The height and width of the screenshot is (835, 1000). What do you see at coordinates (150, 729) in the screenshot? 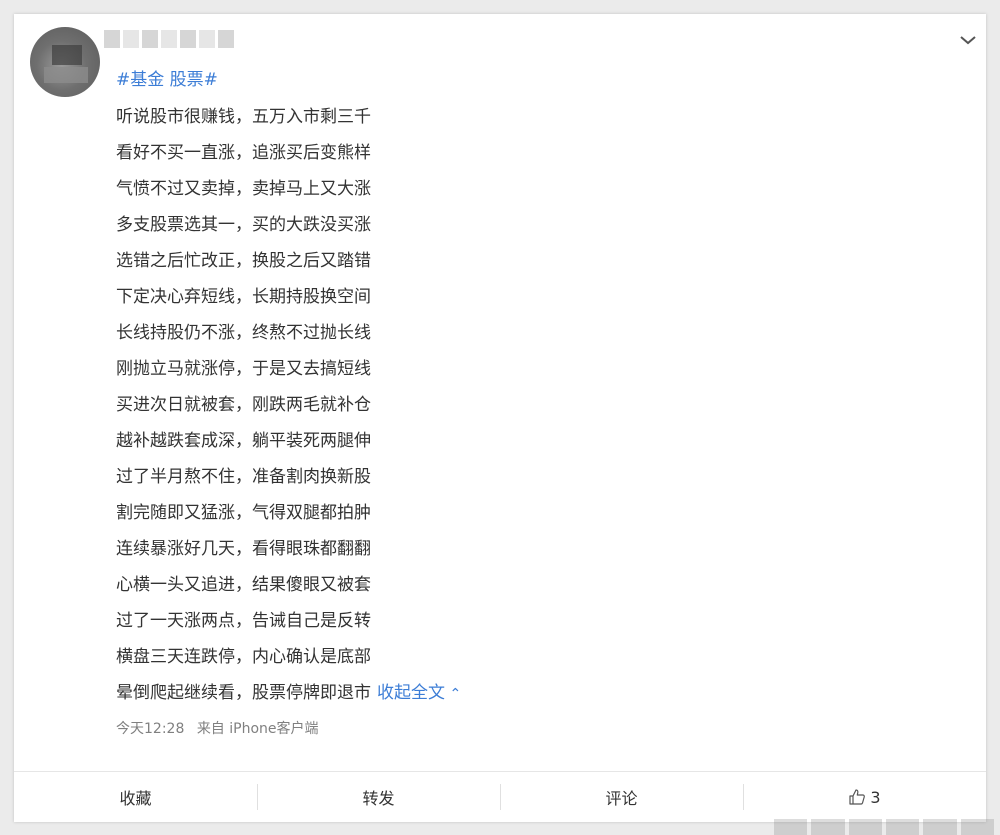
I see `post-time: 今天12:28` at bounding box center [150, 729].